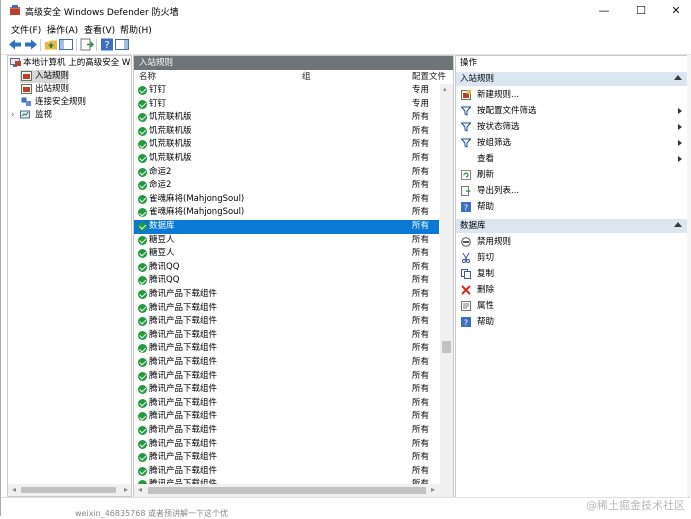 Image resolution: width=691 pixels, height=519 pixels. I want to click on action-item: 按配置文件筛选, so click(572, 111).